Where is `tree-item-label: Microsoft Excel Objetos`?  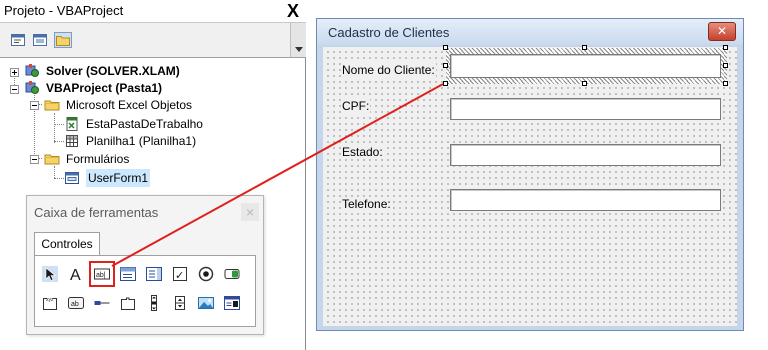
tree-item-label: Microsoft Excel Objetos is located at coordinates (129, 105).